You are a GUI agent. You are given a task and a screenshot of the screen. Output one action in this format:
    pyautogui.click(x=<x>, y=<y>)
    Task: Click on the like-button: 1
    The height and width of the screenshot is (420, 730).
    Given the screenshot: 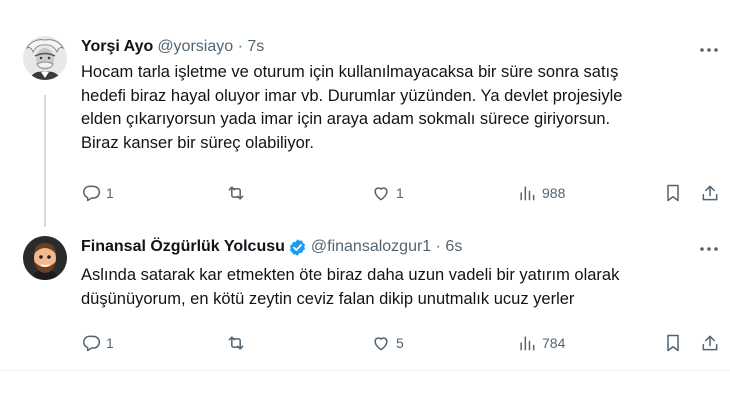 What is the action you would take?
    pyautogui.click(x=387, y=193)
    